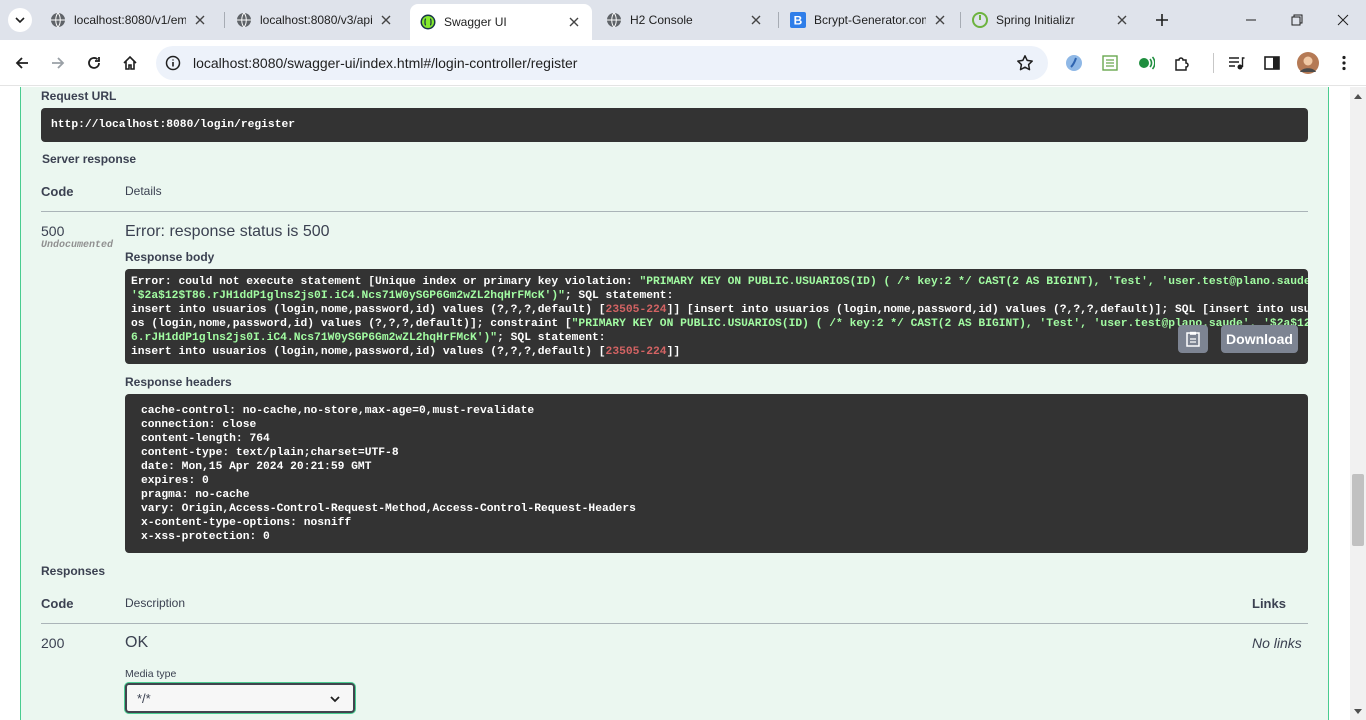 Image resolution: width=1366 pixels, height=720 pixels. Describe the element at coordinates (1343, 20) in the screenshot. I see `close-window-button` at that location.